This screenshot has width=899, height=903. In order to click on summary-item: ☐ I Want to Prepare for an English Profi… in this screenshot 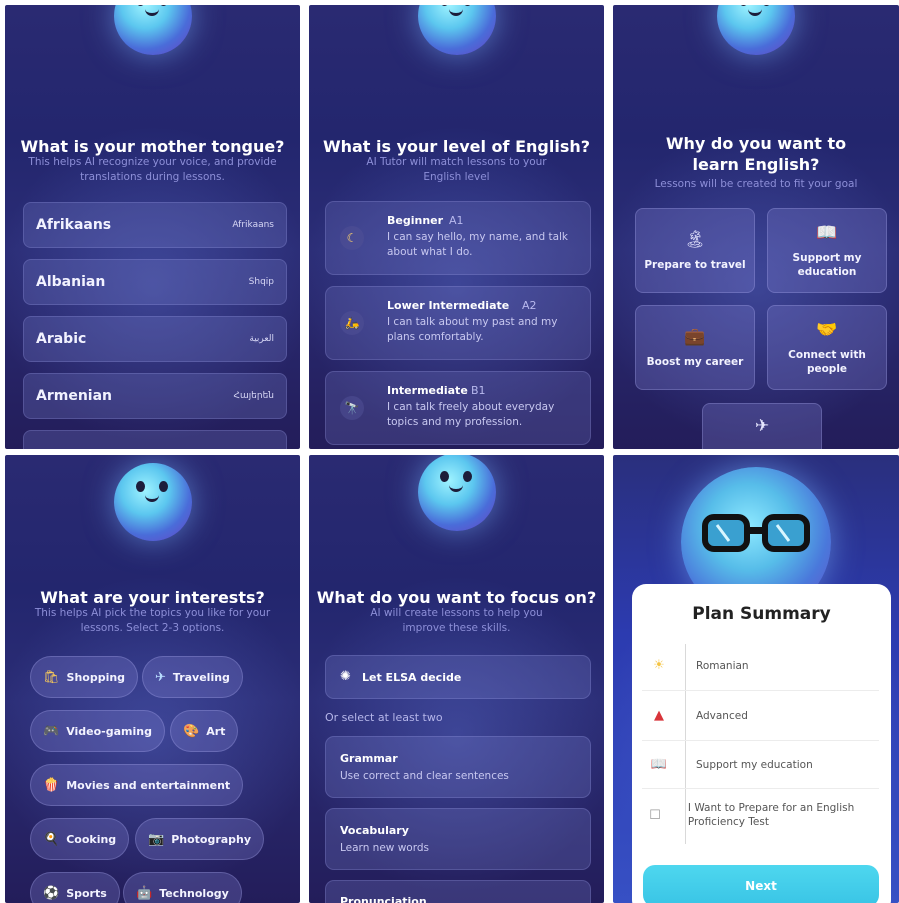, I will do `click(760, 815)`.